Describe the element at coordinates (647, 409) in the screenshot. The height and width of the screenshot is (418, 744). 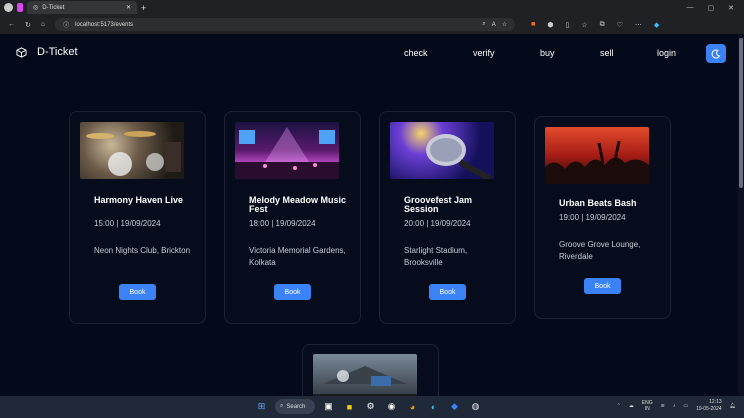
I see `lang-bottom: IN` at that location.